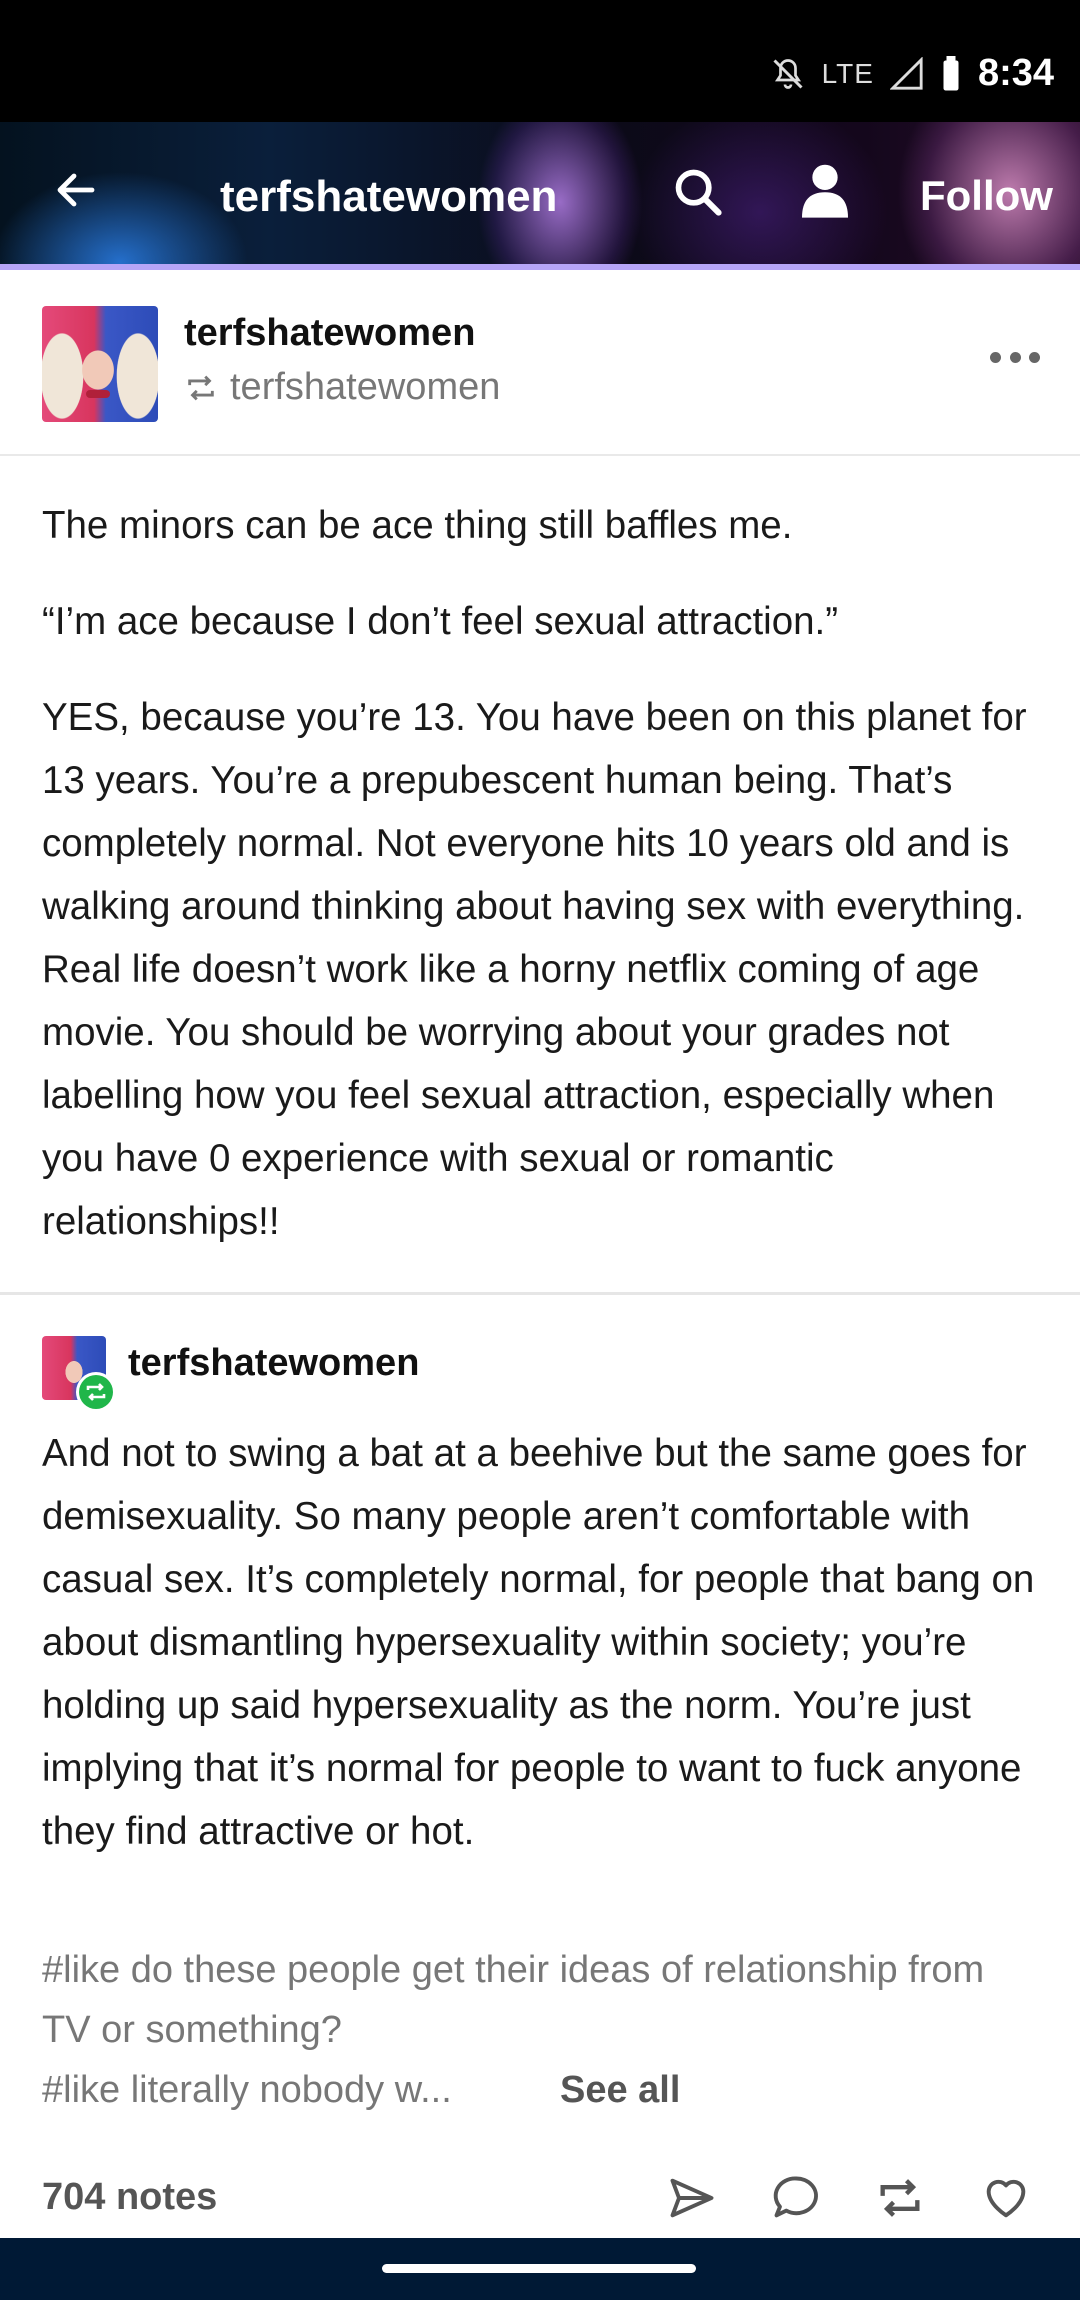 Image resolution: width=1080 pixels, height=2300 pixels. Describe the element at coordinates (1015, 359) in the screenshot. I see `more-icon` at that location.